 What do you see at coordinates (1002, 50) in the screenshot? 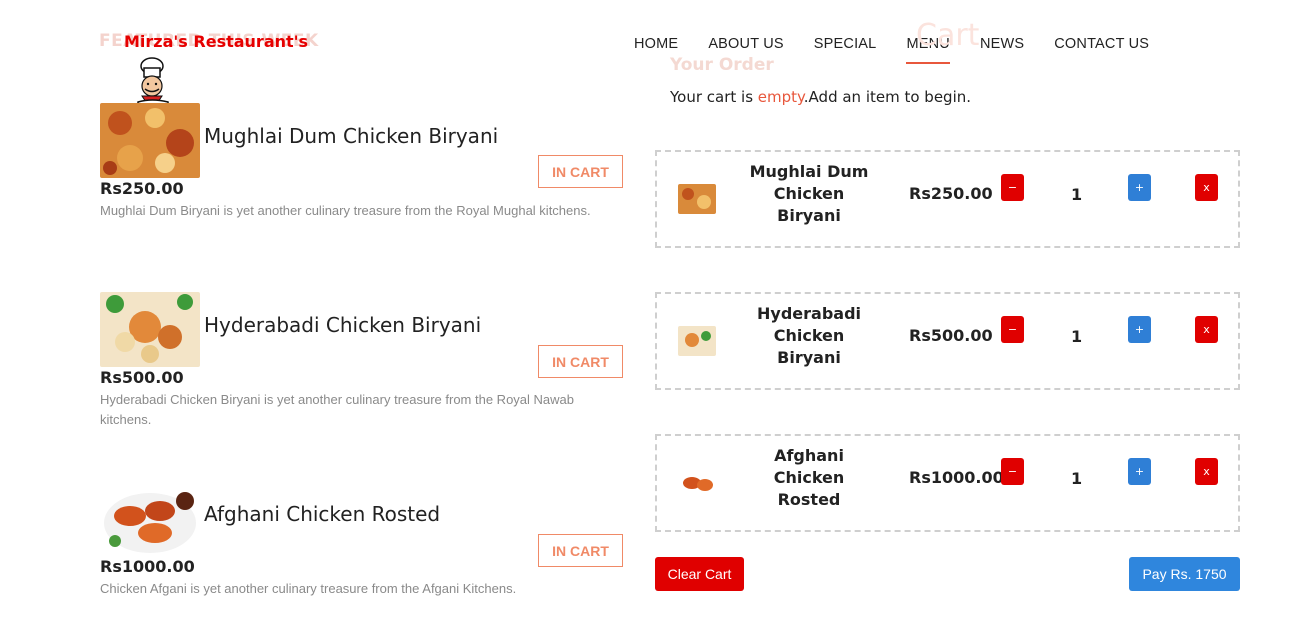
I see `nav-news: NEWS` at bounding box center [1002, 50].